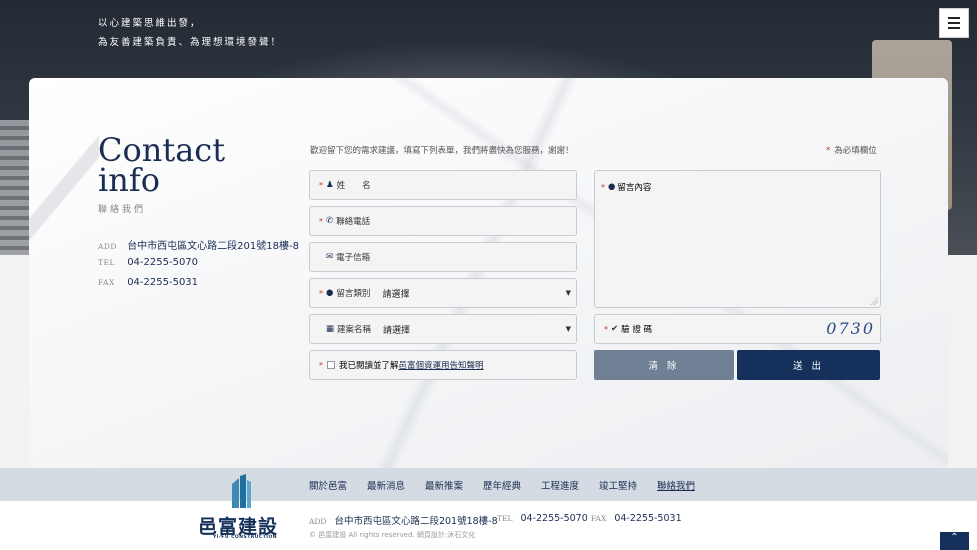 This screenshot has width=977, height=550. I want to click on captcha-field: * ✔ 驗 證 碼 0730, so click(737, 329).